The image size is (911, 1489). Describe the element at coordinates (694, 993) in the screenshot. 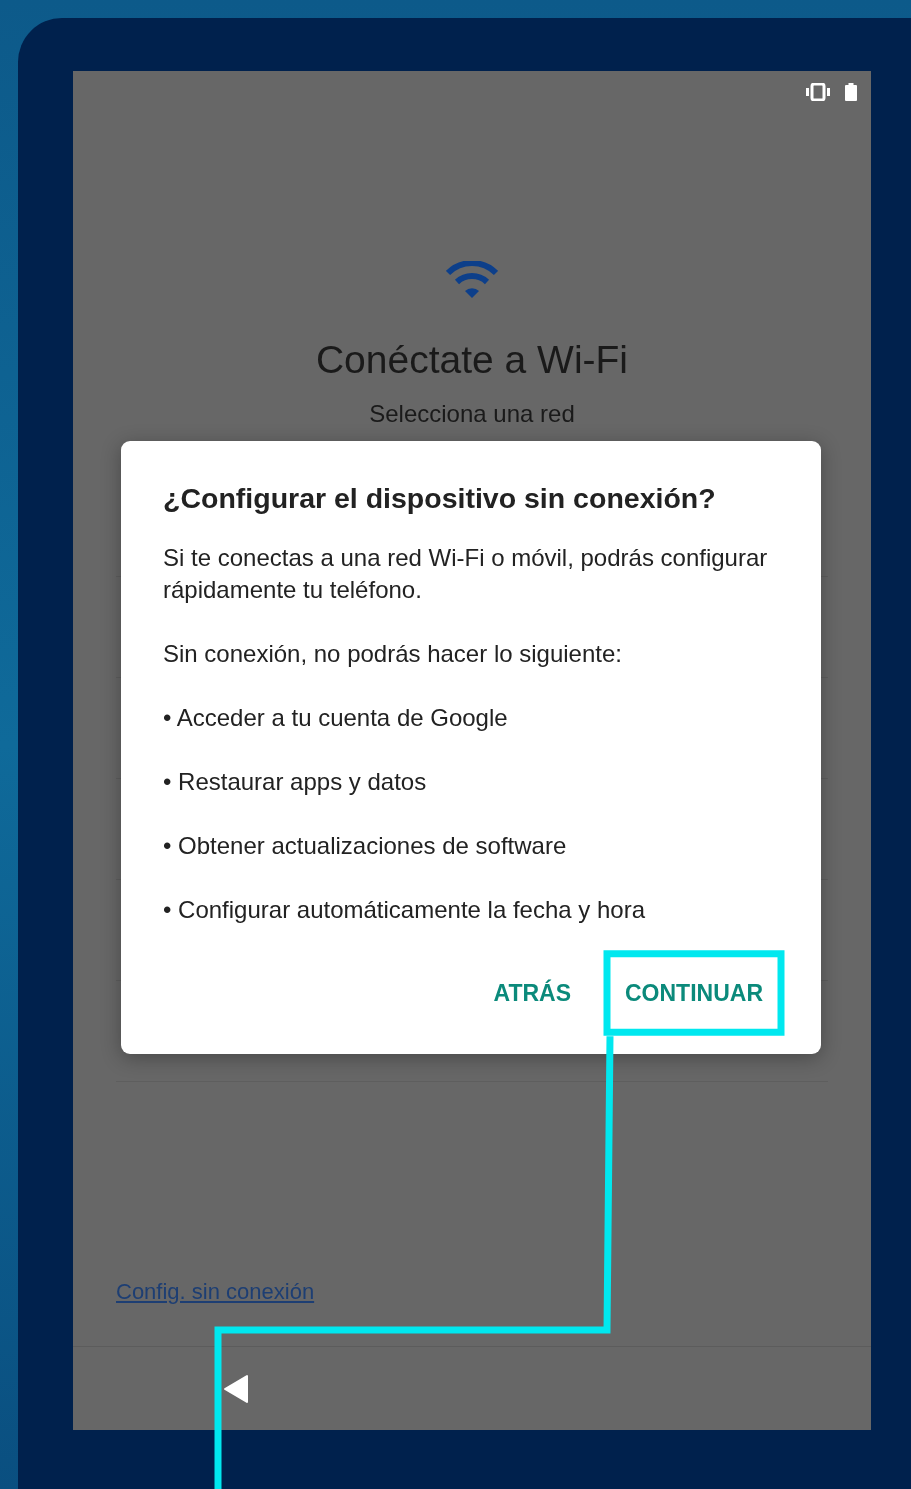

I see `continue-button: CONTINUAR` at that location.